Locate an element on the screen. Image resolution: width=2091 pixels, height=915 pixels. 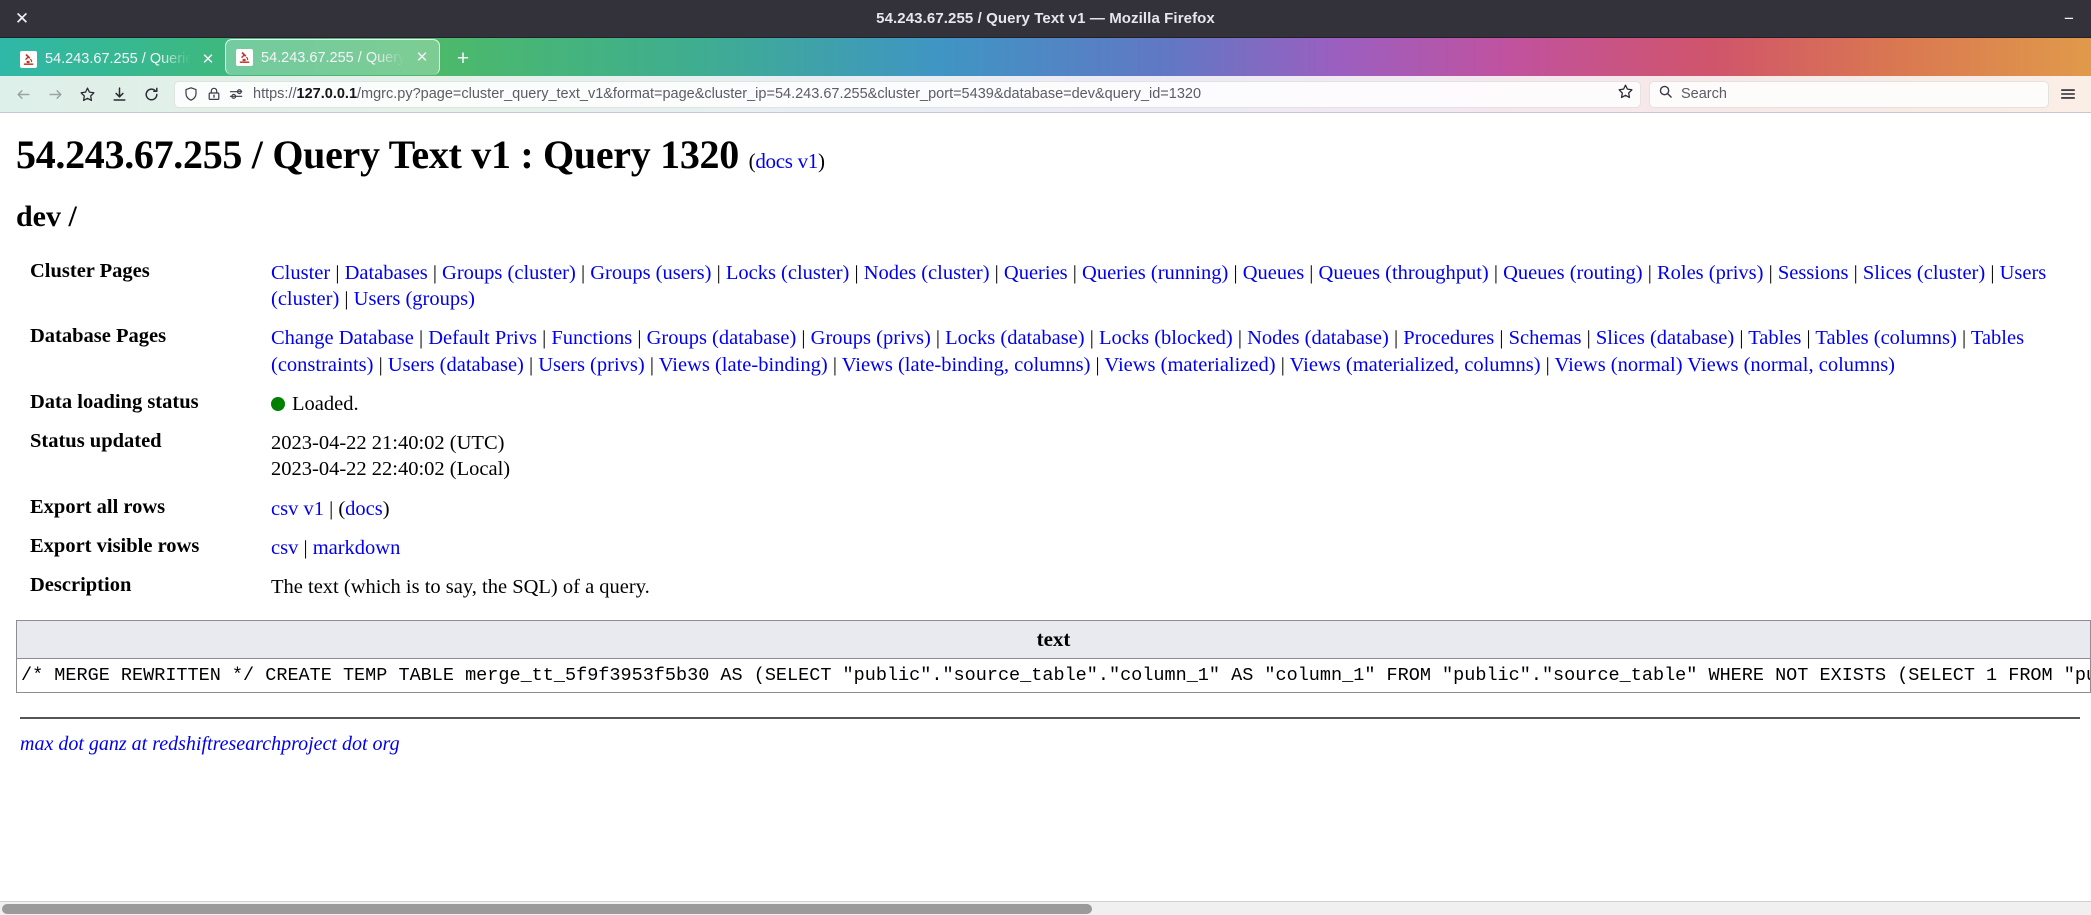
cluster-page-link-queues-throughput: Queues (throughput) is located at coordinates (1404, 273).